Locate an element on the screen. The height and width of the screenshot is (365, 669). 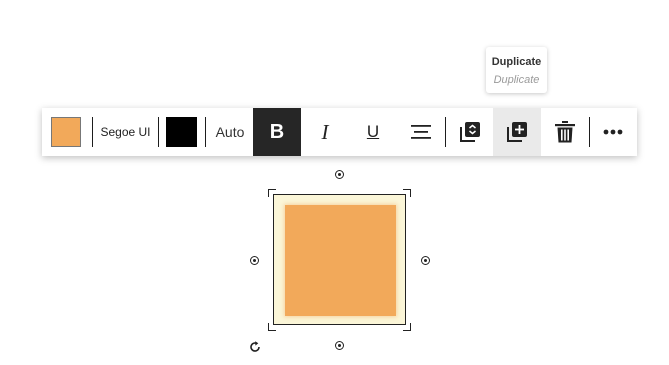
underline-button: U is located at coordinates (373, 132).